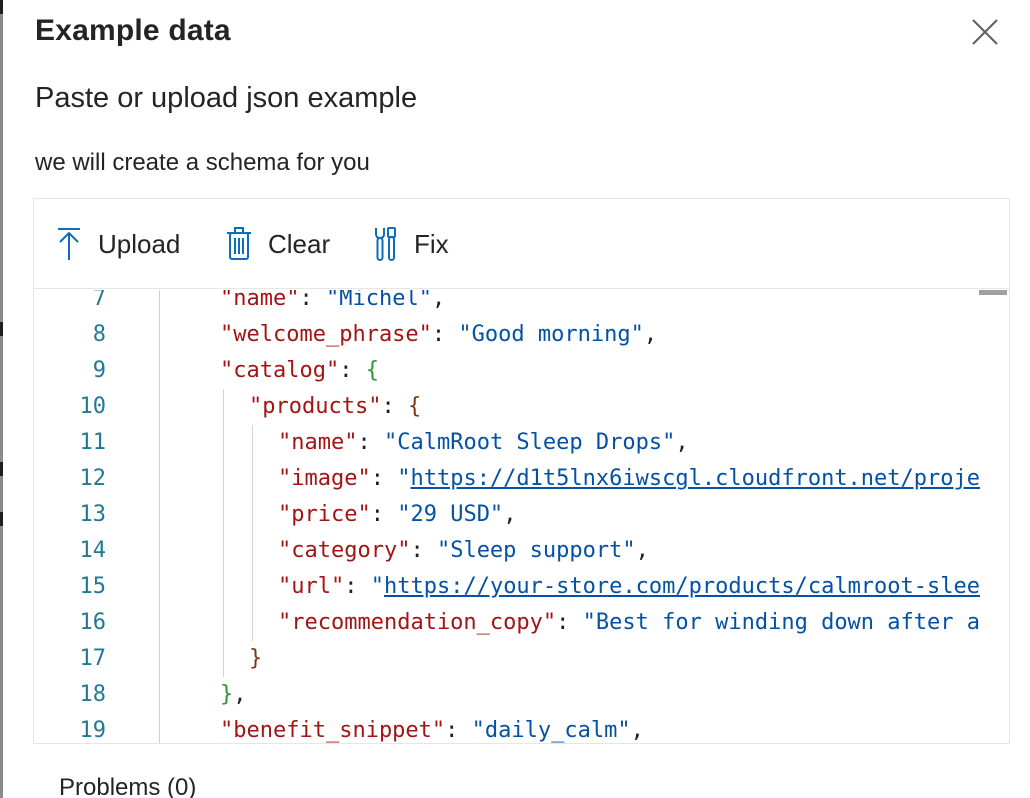 This screenshot has width=1030, height=798. What do you see at coordinates (93, 550) in the screenshot?
I see `line-number: 14` at bounding box center [93, 550].